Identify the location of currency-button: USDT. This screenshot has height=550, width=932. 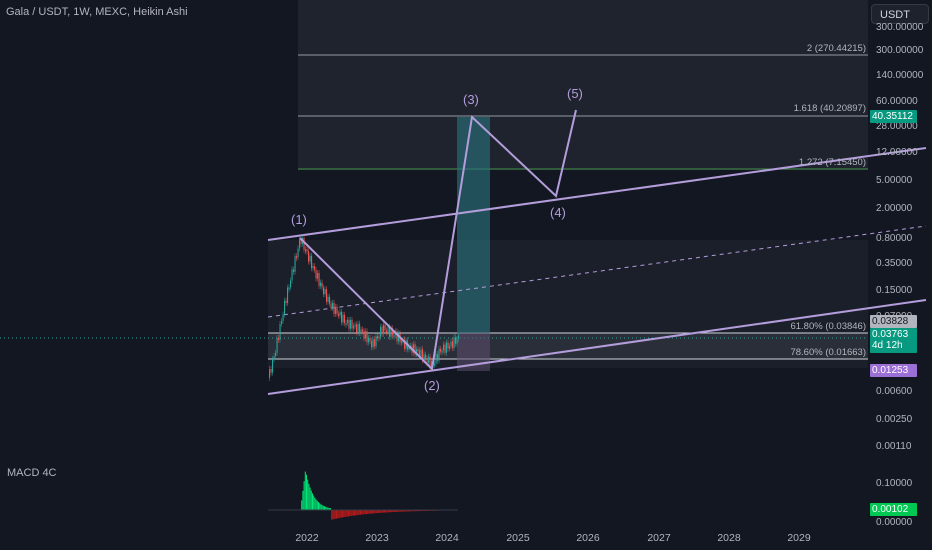
(900, 14).